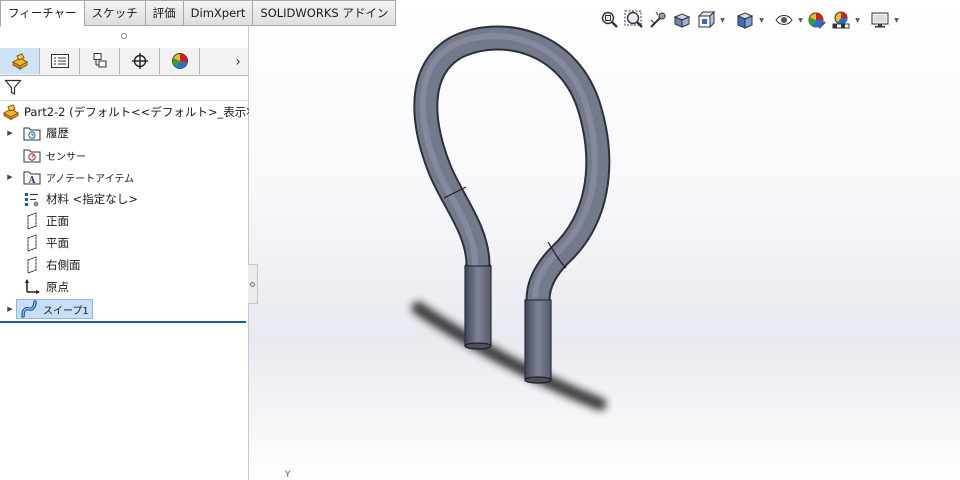 The width and height of the screenshot is (960, 480). What do you see at coordinates (124, 221) in the screenshot?
I see `tree-item-front-plane: 正面` at bounding box center [124, 221].